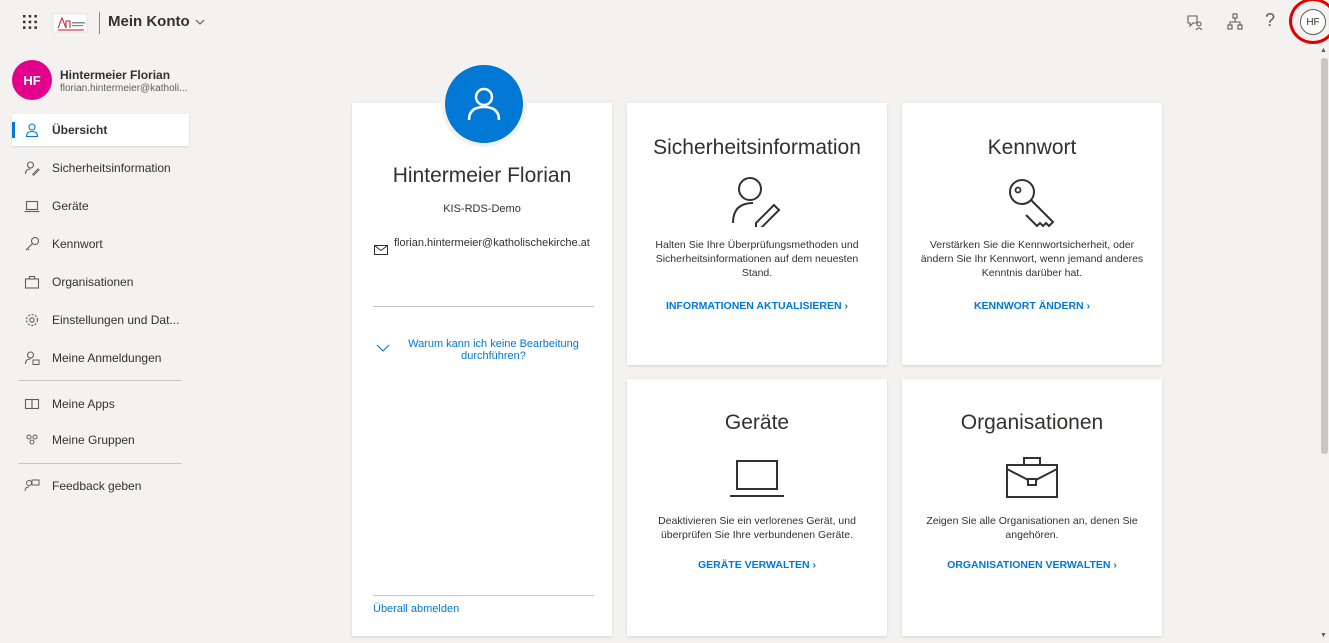 The width and height of the screenshot is (1329, 643). Describe the element at coordinates (149, 21) in the screenshot. I see `app-title-label: Mein Konto` at that location.